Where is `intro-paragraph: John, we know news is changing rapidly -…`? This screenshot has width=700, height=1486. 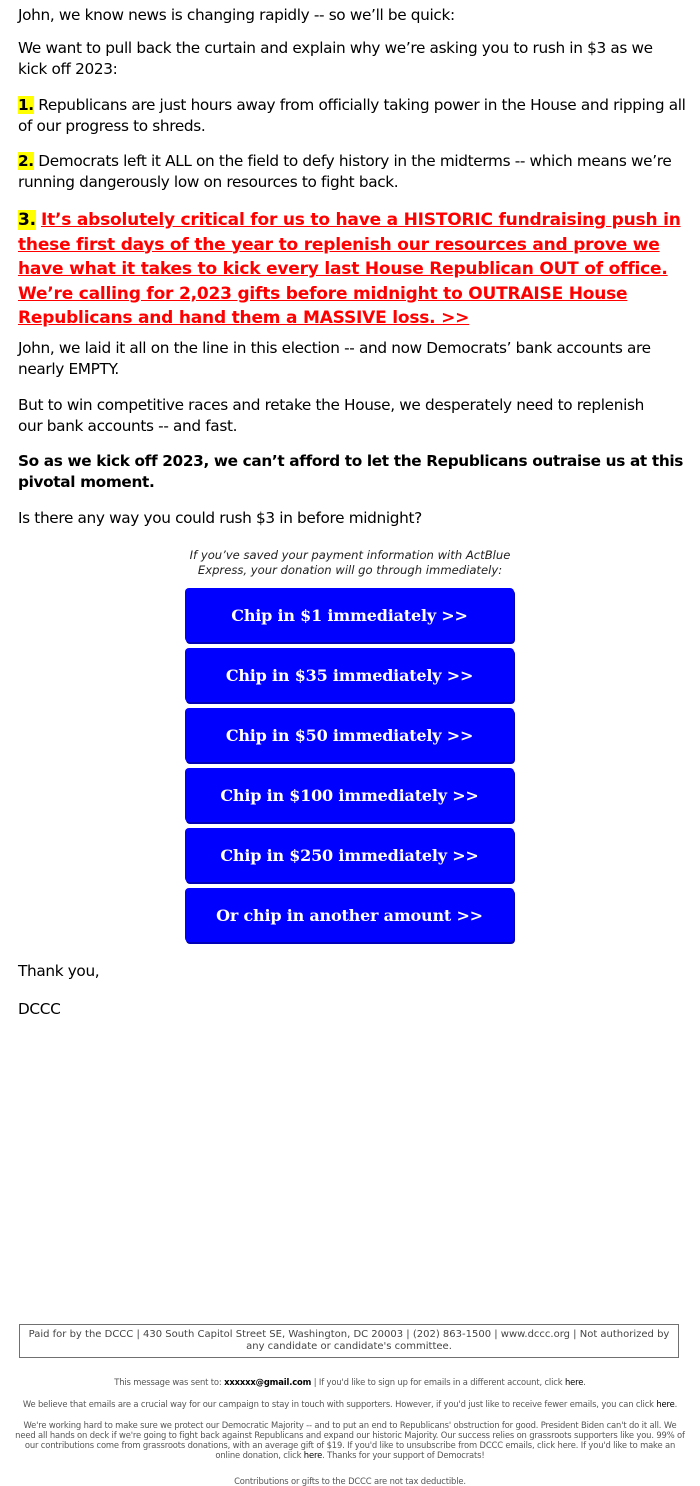 intro-paragraph: John, we know news is changing rapidly -… is located at coordinates (236, 15).